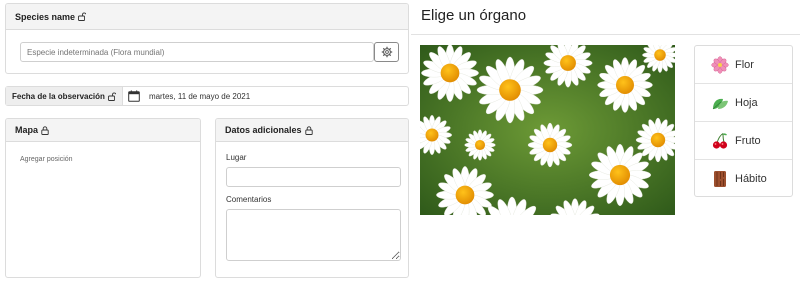 The height and width of the screenshot is (283, 800). I want to click on observation-date-label: Fecha de la observación, so click(64, 96).